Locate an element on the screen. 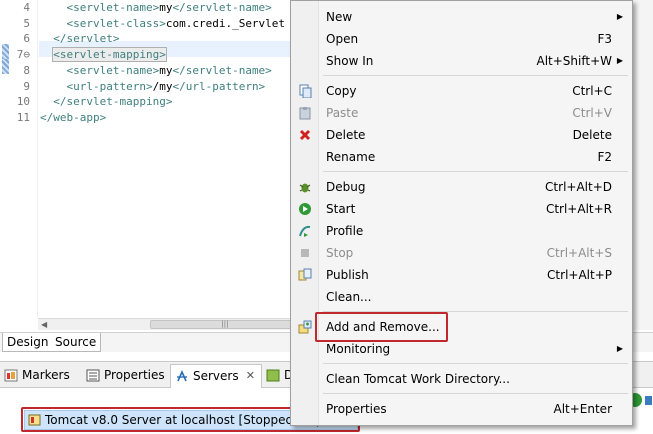  tab-data: D is located at coordinates (277, 376).